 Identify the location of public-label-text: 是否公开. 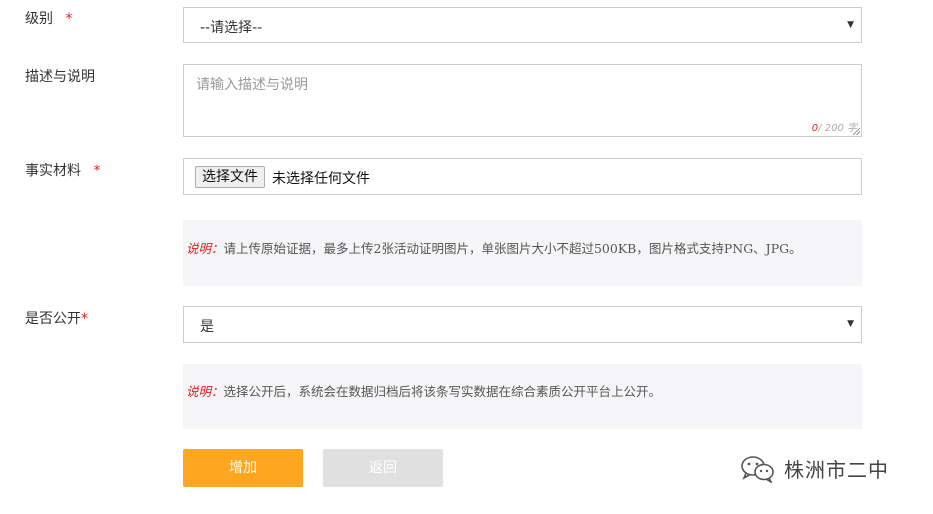
(53, 319).